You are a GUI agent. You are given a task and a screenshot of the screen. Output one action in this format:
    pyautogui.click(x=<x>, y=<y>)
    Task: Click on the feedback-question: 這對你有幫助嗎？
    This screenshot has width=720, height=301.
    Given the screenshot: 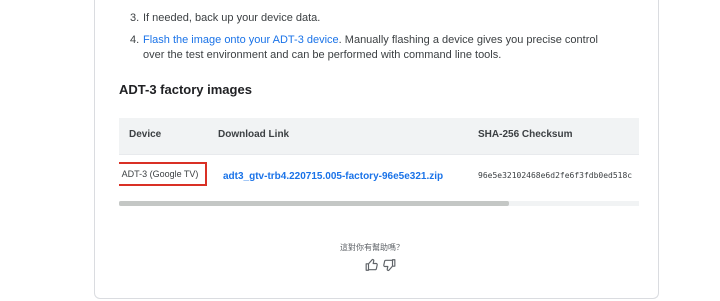 What is the action you would take?
    pyautogui.click(x=372, y=247)
    